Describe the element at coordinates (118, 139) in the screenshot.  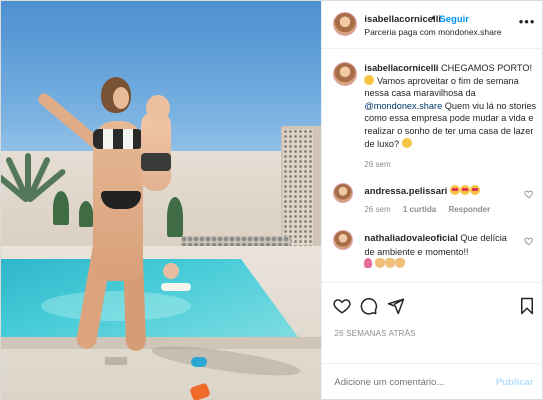
I see `photo-bikini-top` at that location.